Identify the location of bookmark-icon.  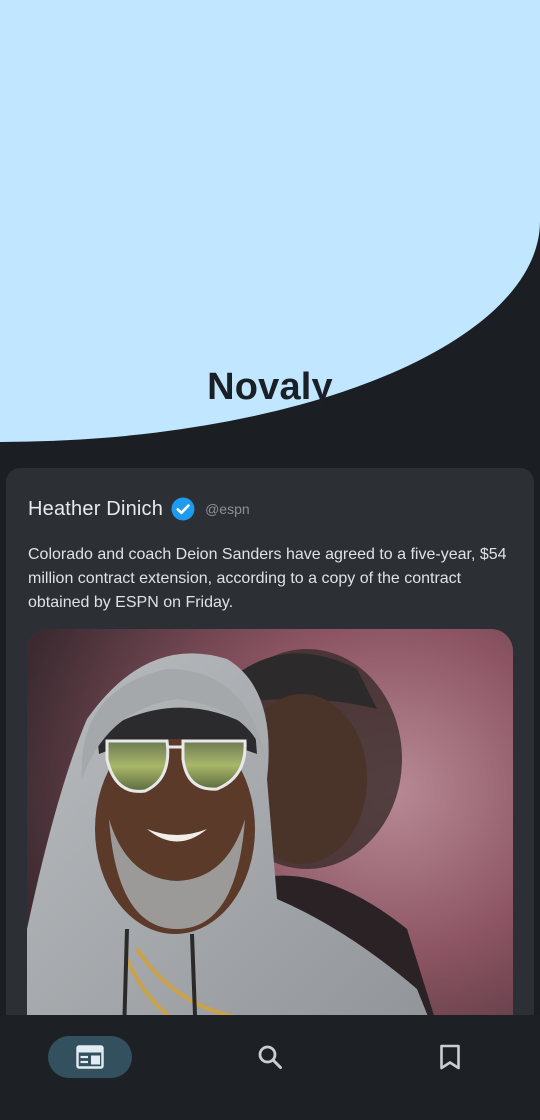
(450, 1057).